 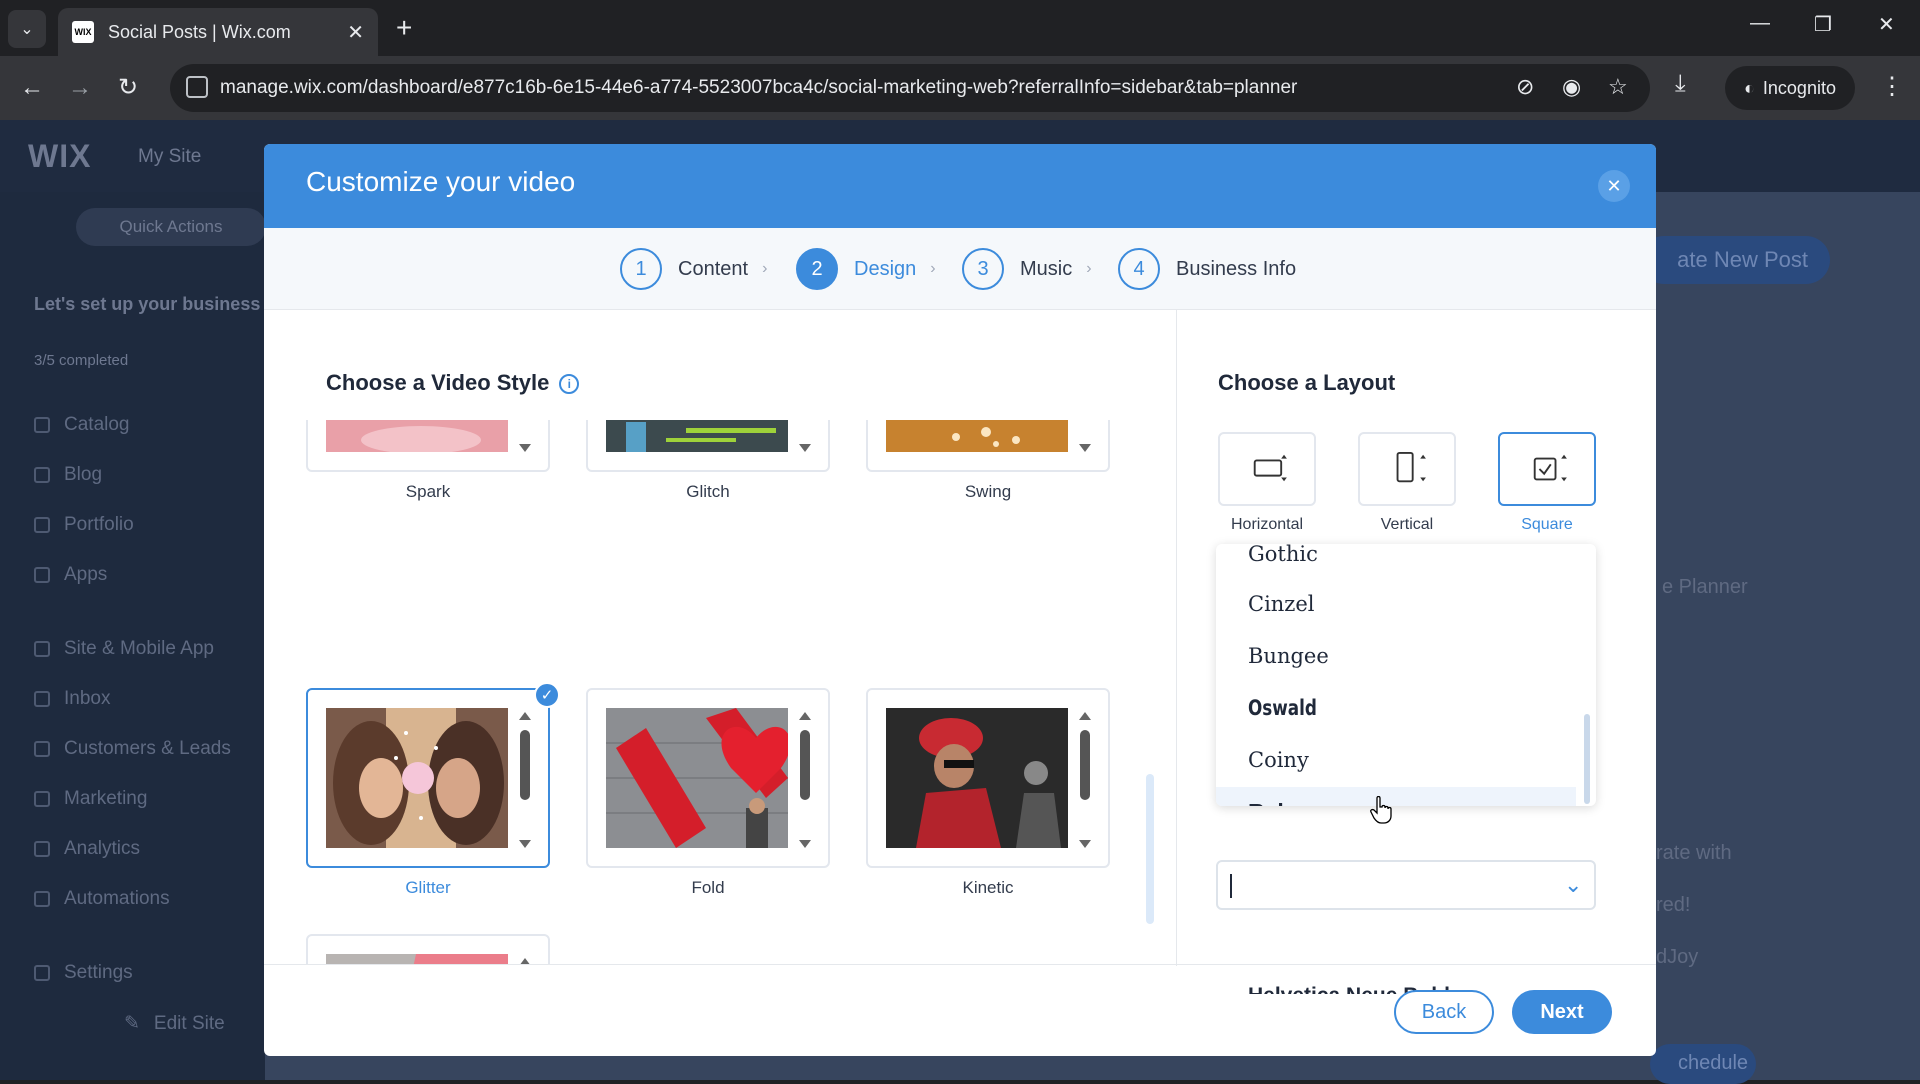 What do you see at coordinates (1705, 587) in the screenshot?
I see `planner-heading: e Planner` at bounding box center [1705, 587].